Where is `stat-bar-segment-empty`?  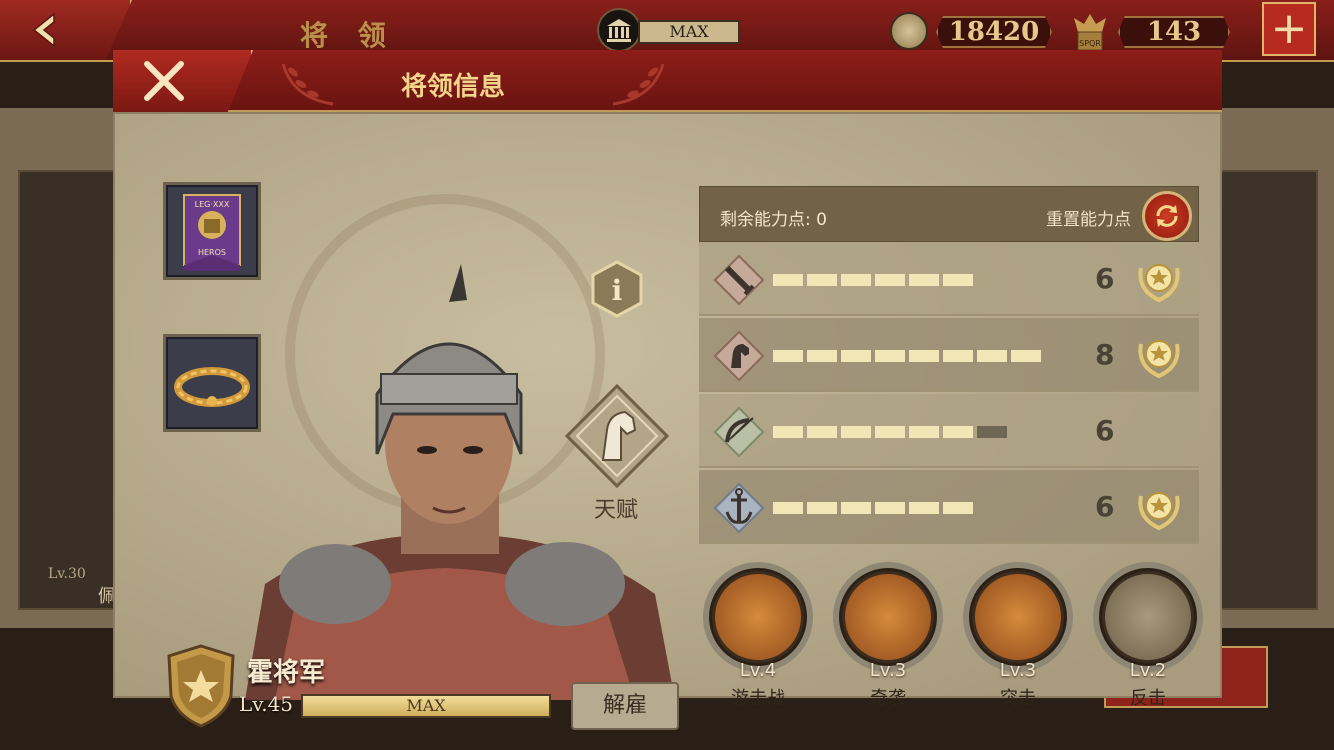 stat-bar-segment-empty is located at coordinates (992, 432).